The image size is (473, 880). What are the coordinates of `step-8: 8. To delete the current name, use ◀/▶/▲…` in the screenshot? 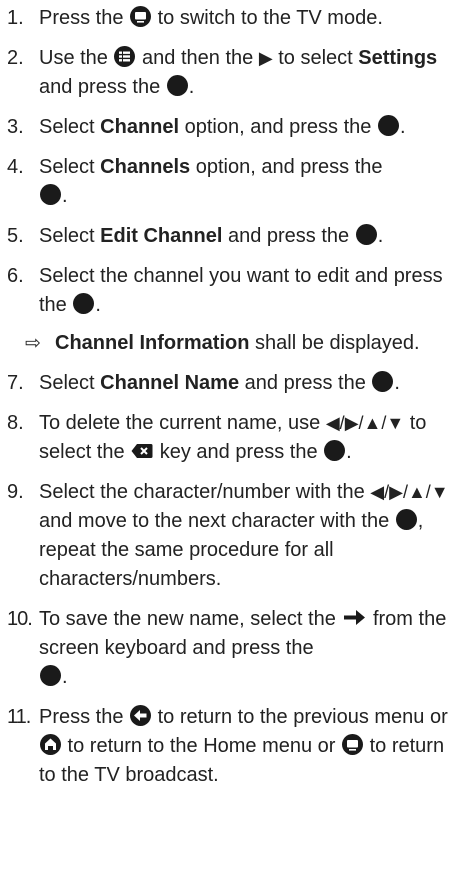 It's located at (236, 438).